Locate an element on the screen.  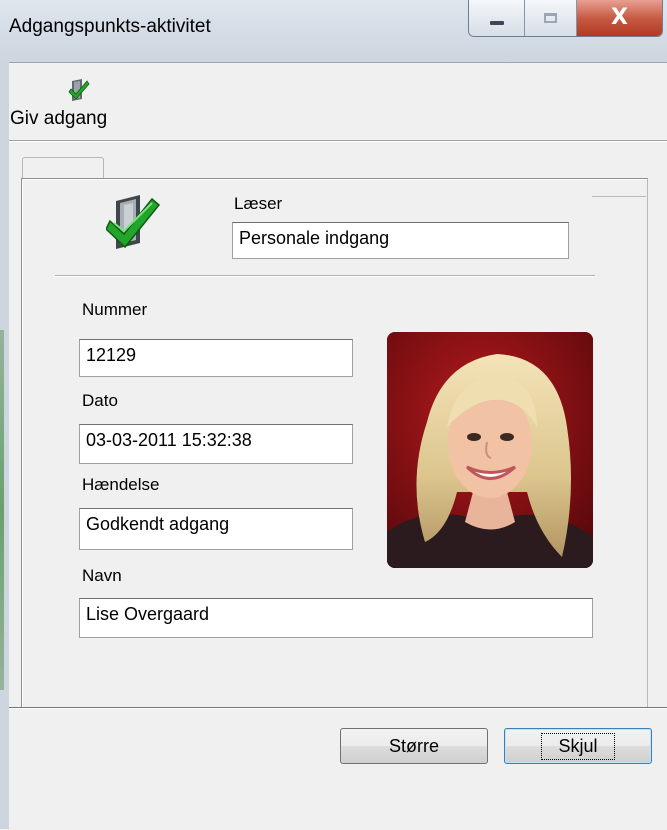
hide-button-label: Skjul is located at coordinates (578, 746).